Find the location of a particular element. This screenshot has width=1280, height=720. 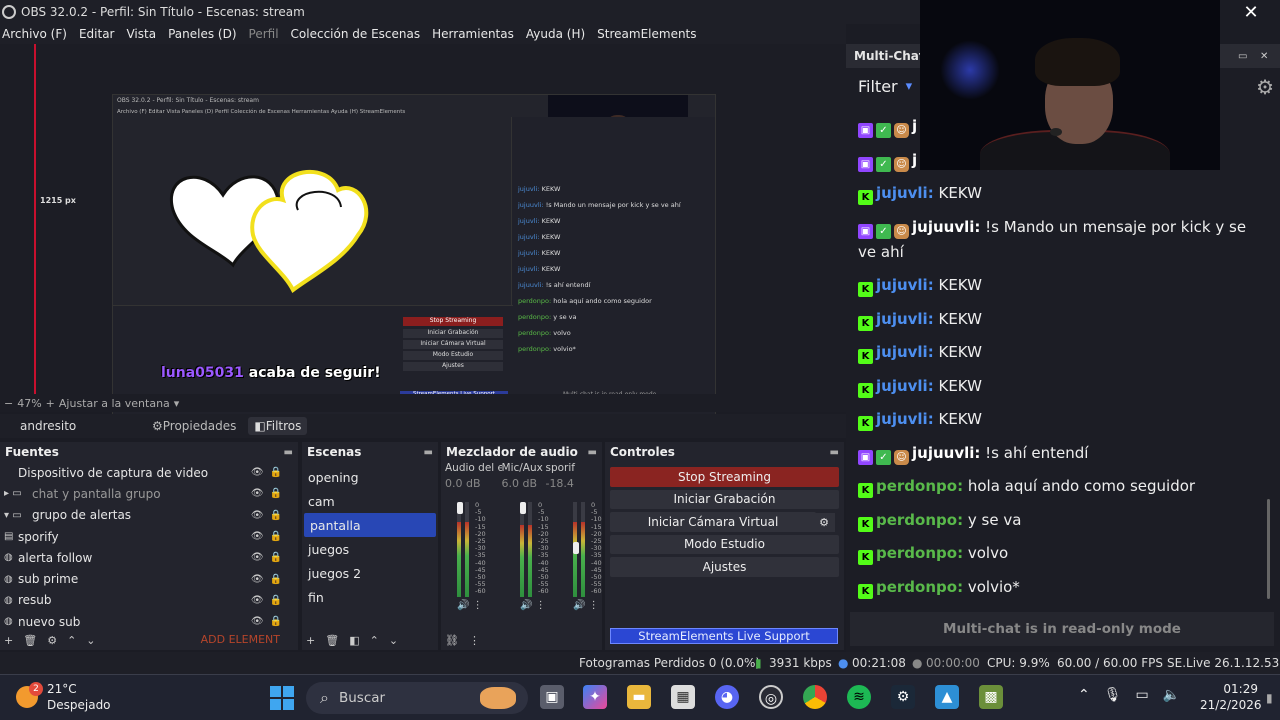

source-row: ◍ sub prime 👁 🔒 is located at coordinates (149, 578).